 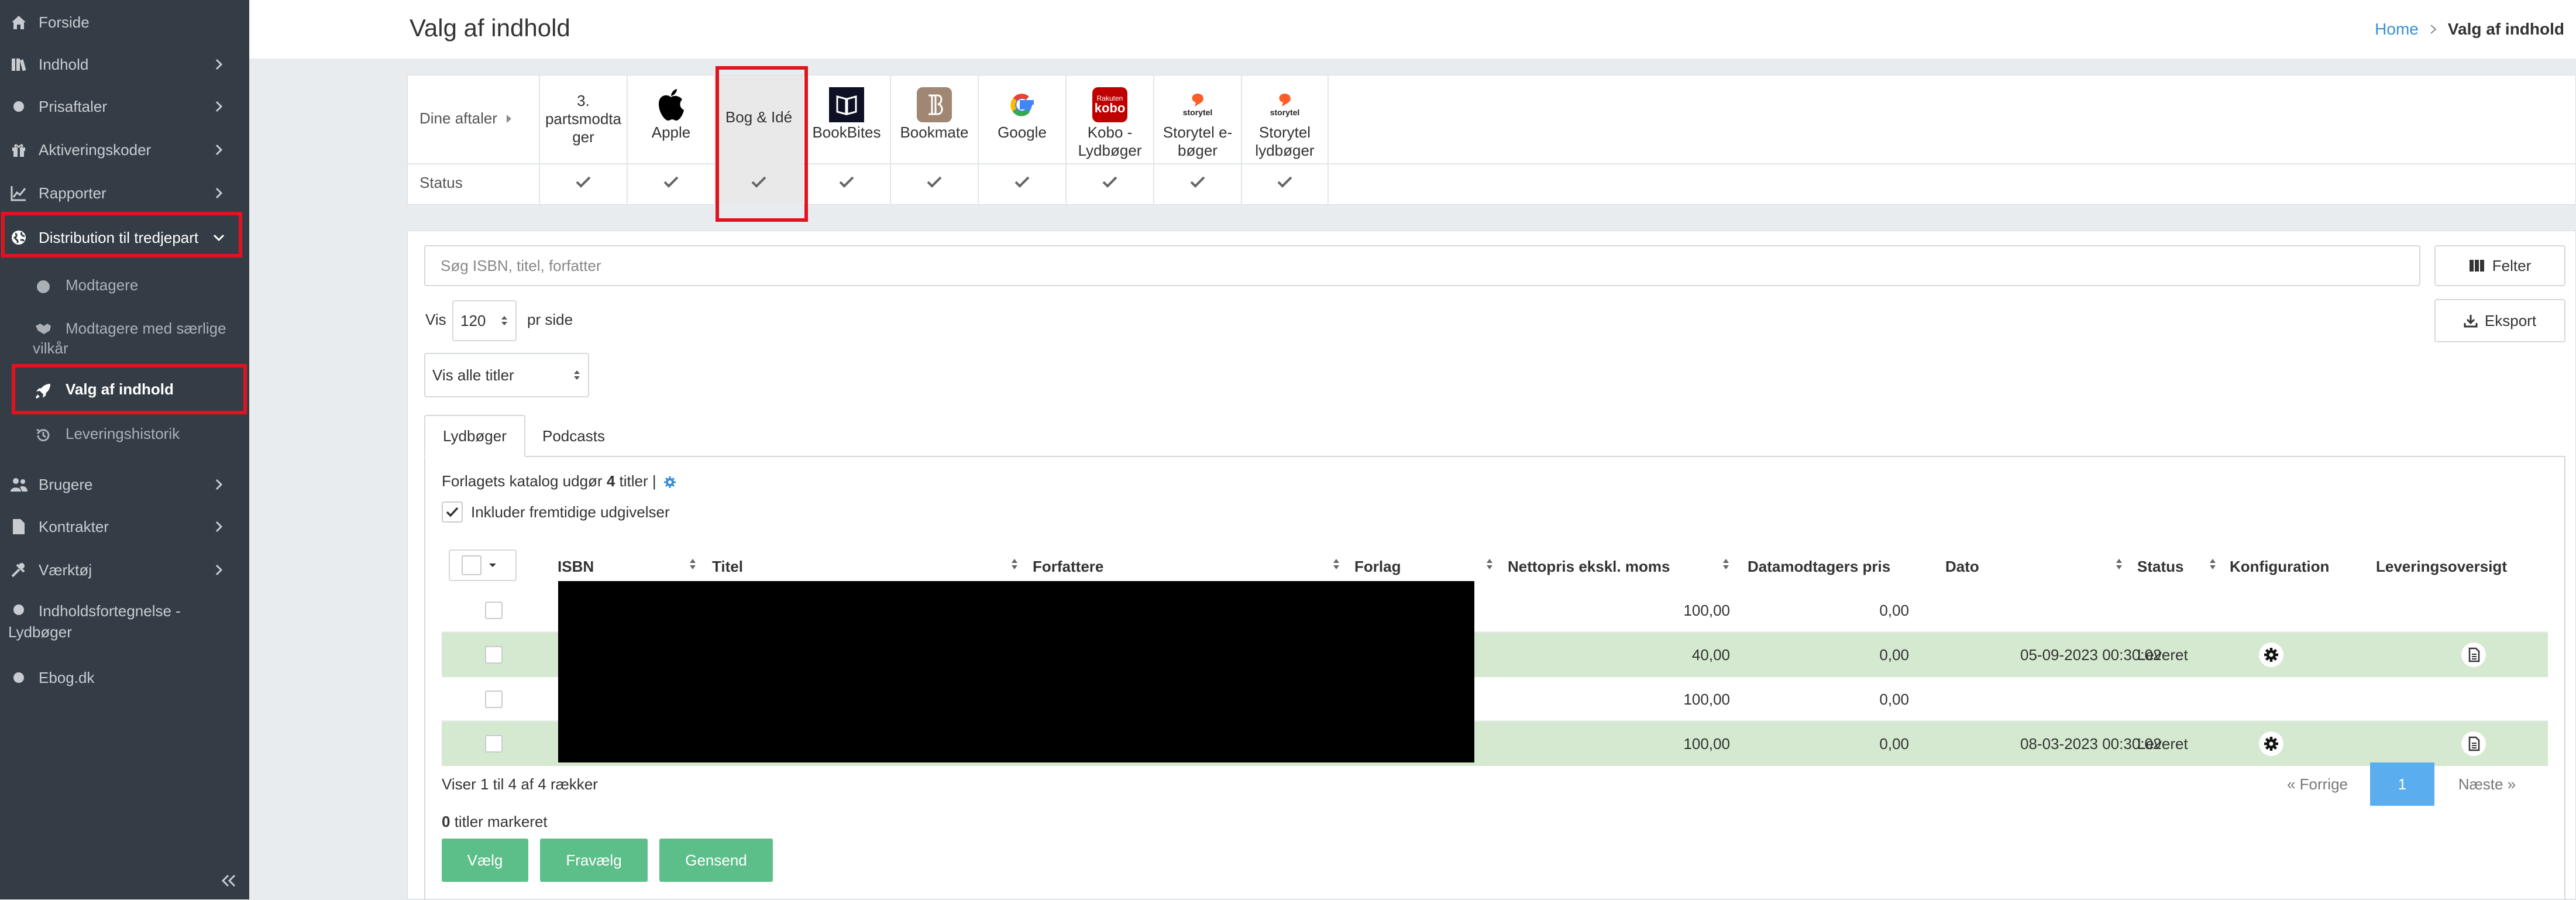 I want to click on sidebar-subitem-leveringshistorik: Leveringshistorik, so click(x=124, y=436).